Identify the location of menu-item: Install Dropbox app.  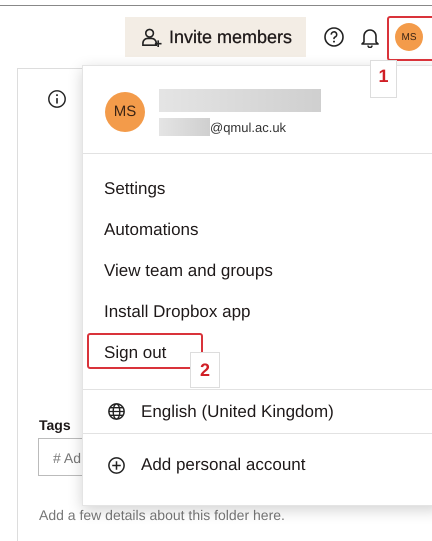
(166, 311).